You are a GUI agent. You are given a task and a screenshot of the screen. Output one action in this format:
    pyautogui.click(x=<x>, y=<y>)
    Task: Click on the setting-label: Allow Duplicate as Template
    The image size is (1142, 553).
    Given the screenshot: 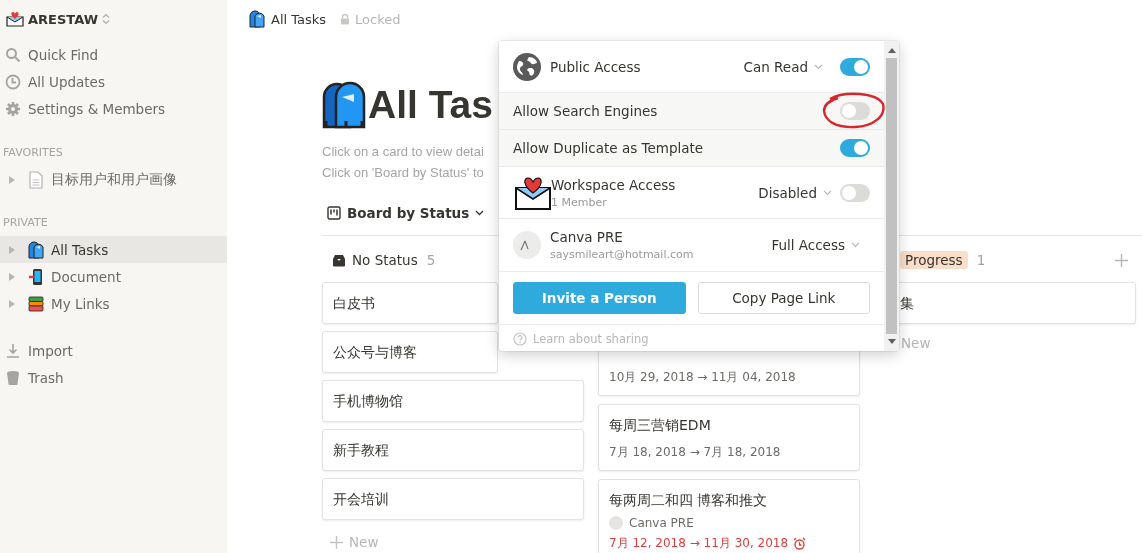 What is the action you would take?
    pyautogui.click(x=609, y=148)
    